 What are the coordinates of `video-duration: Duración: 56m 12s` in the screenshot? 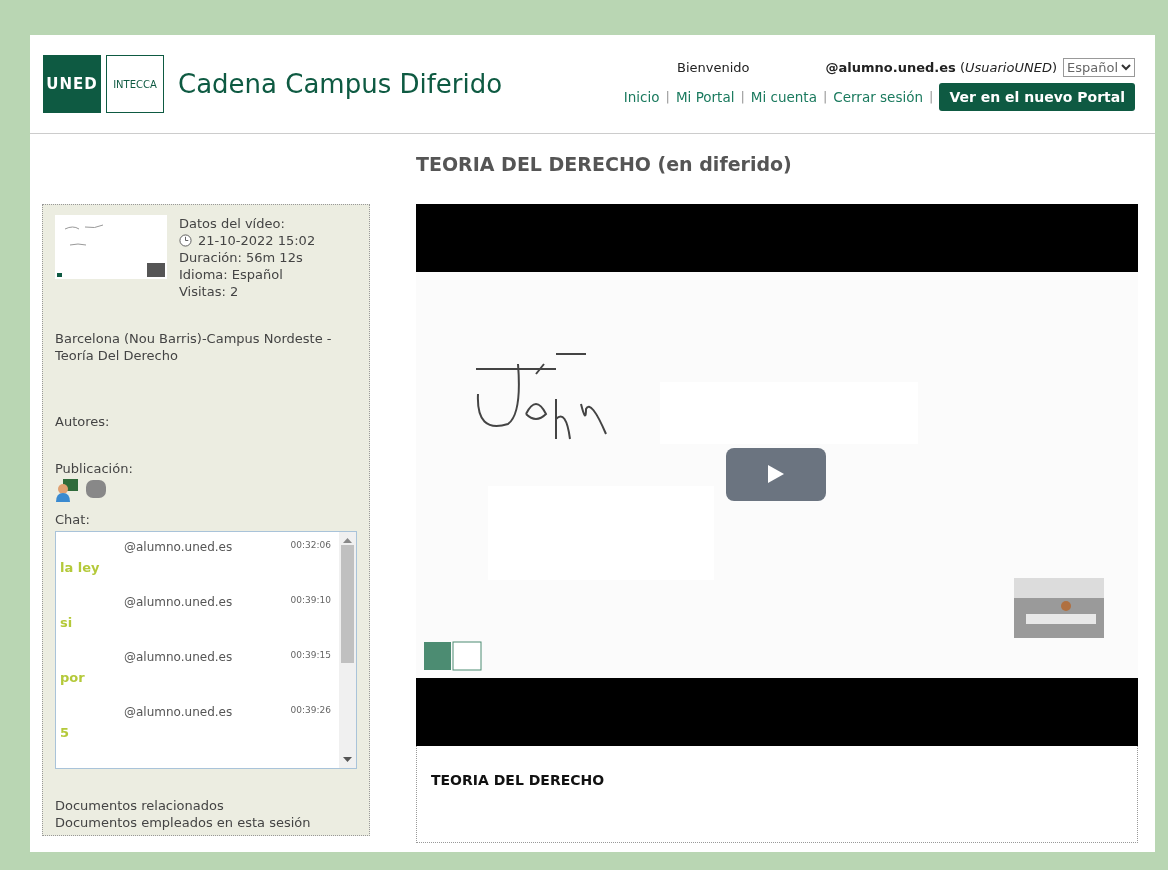 It's located at (241, 257).